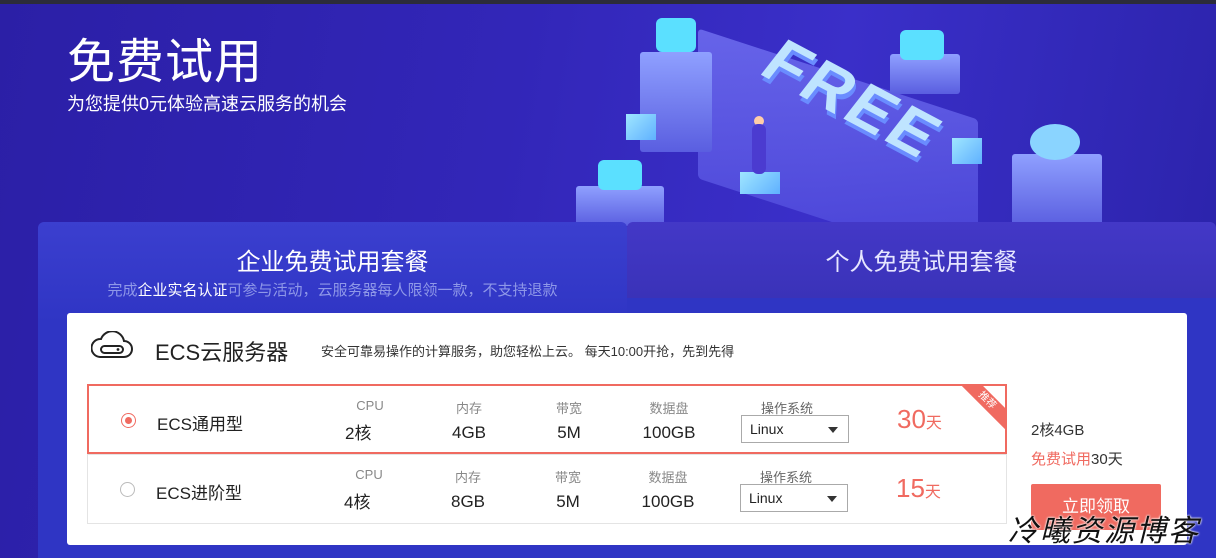  Describe the element at coordinates (1077, 459) in the screenshot. I see `summary-trial: 免费试用30天` at that location.